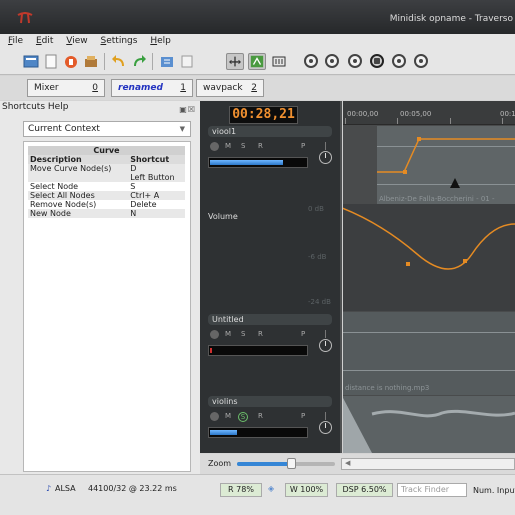 The width and height of the screenshot is (515, 515). What do you see at coordinates (355, 61) in the screenshot?
I see `play-icon` at bounding box center [355, 61].